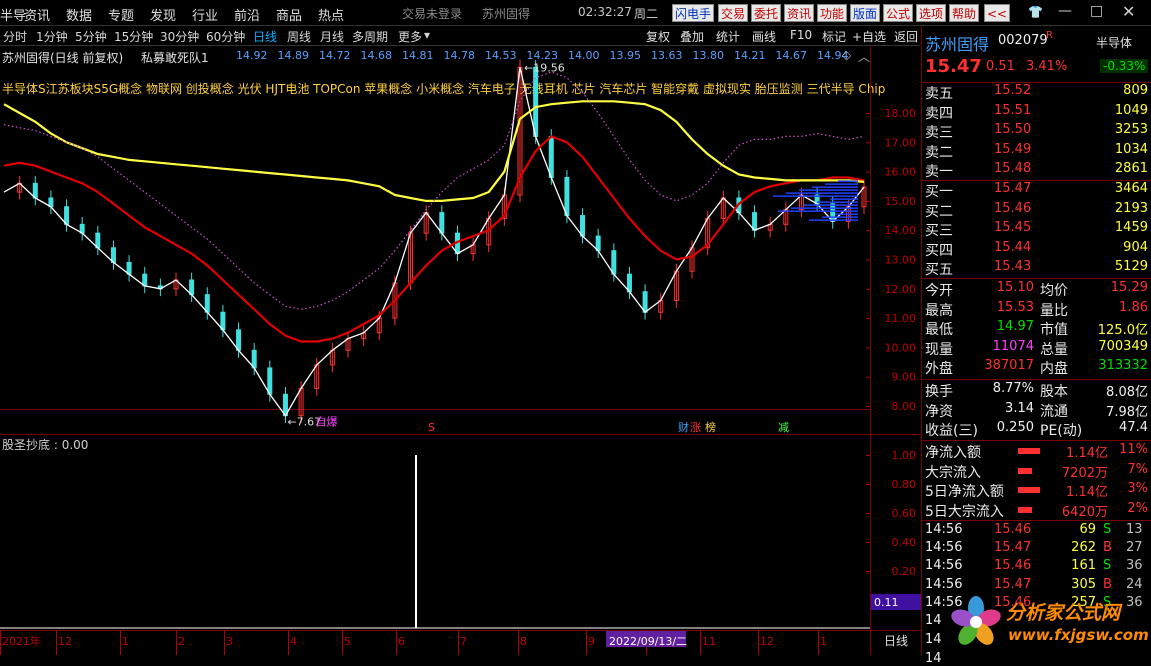 This screenshot has height=666, width=1151. I want to click on date-label: 11, so click(709, 641).